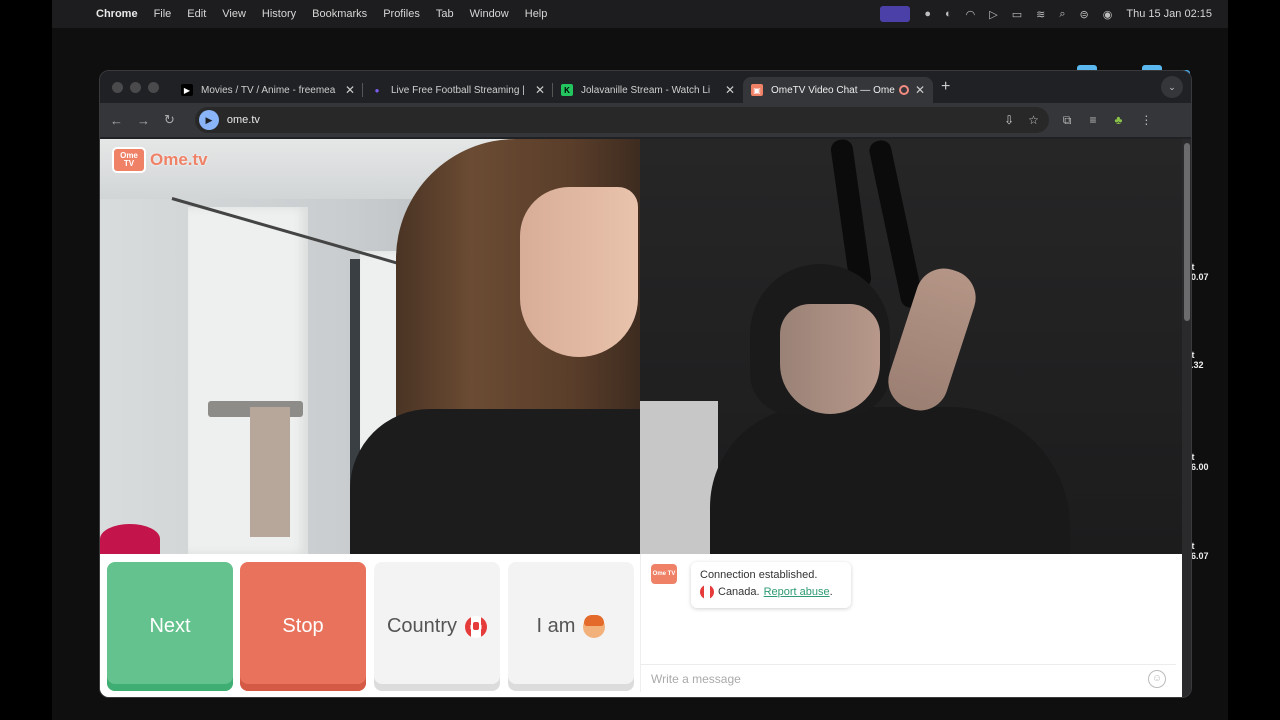 The height and width of the screenshot is (720, 1280). I want to click on tab-movies: ▶ Movies / TV / Anime - freemea ✕, so click(268, 90).